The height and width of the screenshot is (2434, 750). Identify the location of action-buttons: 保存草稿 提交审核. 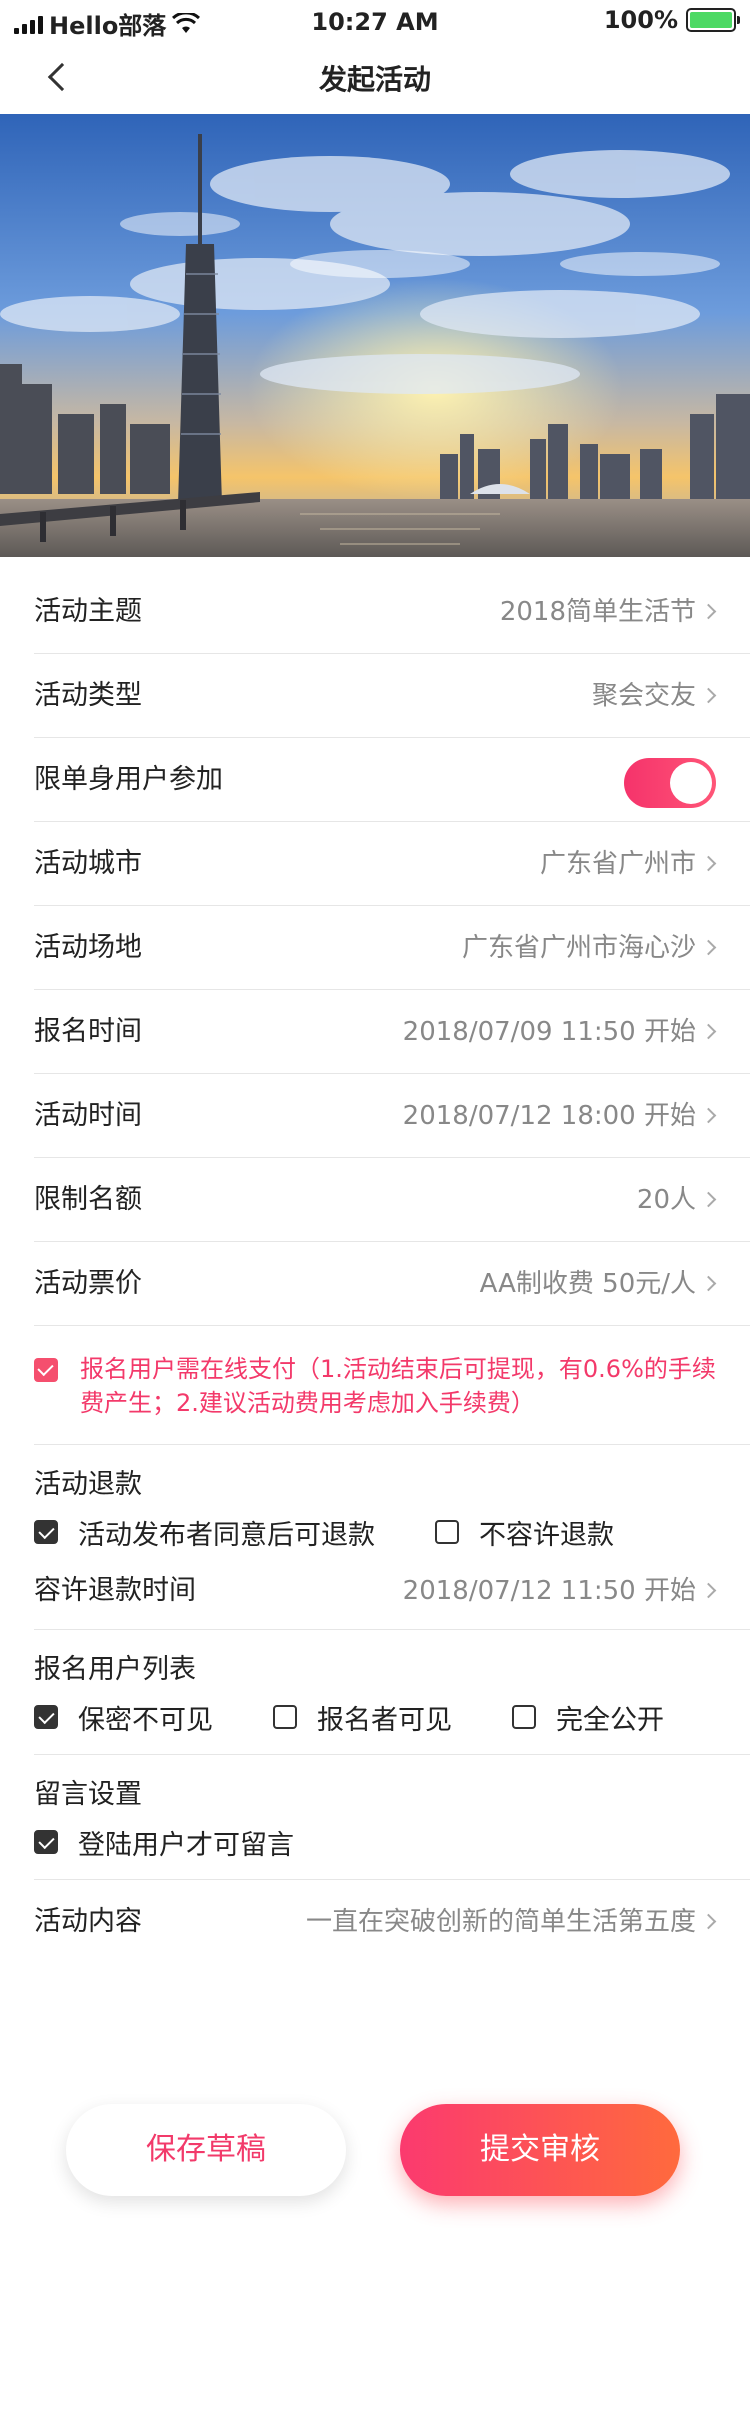
(375, 2152).